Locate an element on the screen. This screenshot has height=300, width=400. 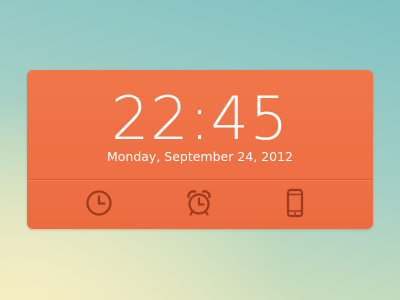
current-time: 22:45 is located at coordinates (200, 119).